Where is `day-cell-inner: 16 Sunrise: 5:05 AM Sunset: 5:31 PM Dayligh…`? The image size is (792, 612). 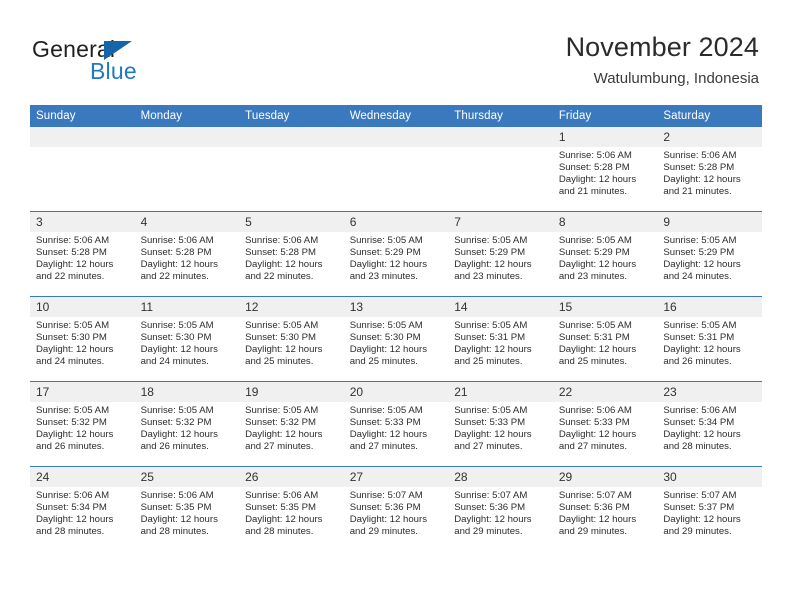
day-cell-inner: 16 Sunrise: 5:05 AM Sunset: 5:31 PM Dayligh… is located at coordinates (709, 339).